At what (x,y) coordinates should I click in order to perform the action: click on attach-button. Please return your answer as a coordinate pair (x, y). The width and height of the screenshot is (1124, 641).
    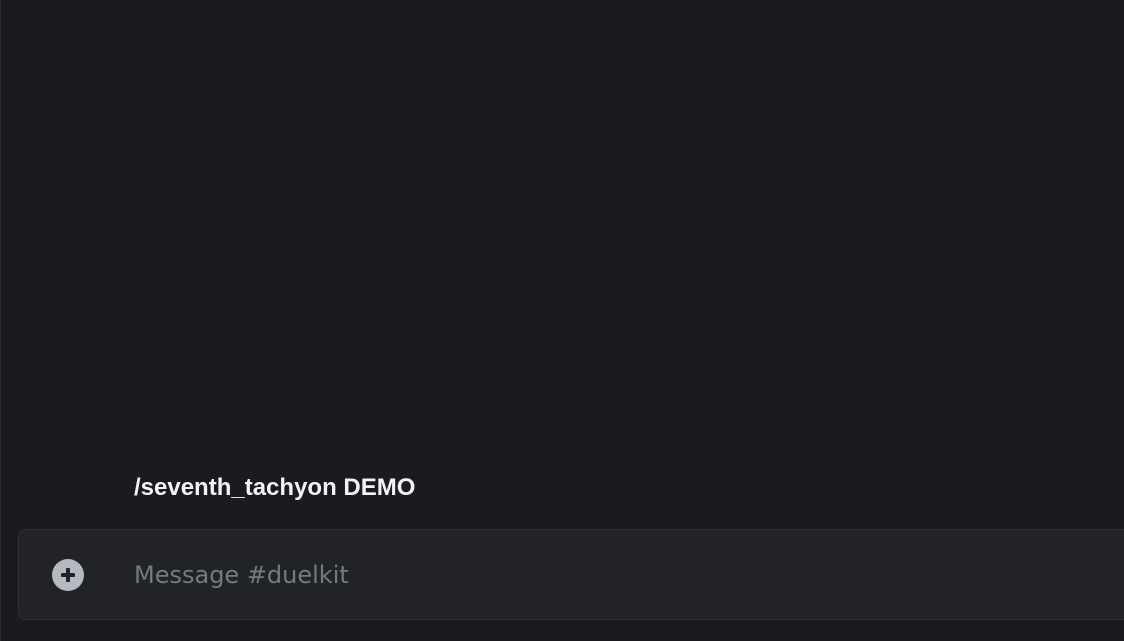
    Looking at the image, I should click on (68, 575).